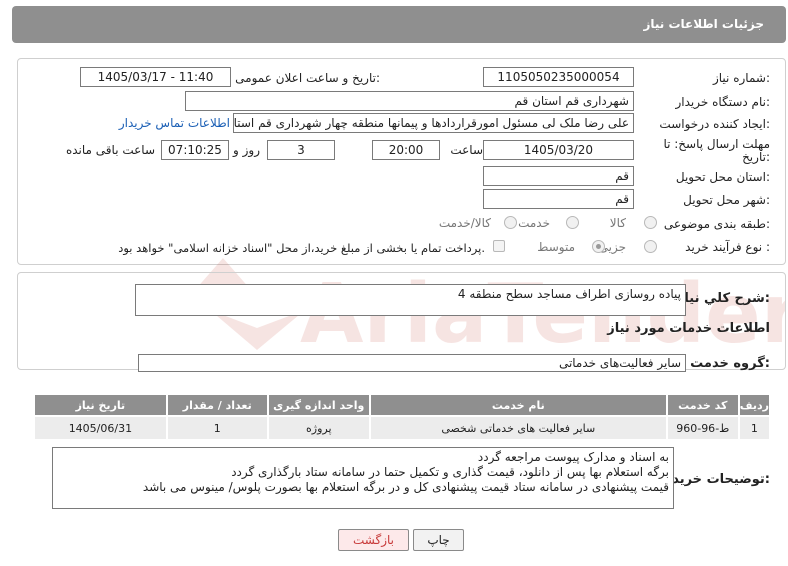 The height and width of the screenshot is (566, 788). Describe the element at coordinates (155, 77) in the screenshot. I see `announce-datetime-field: 1405/03/17 - 11:40` at that location.